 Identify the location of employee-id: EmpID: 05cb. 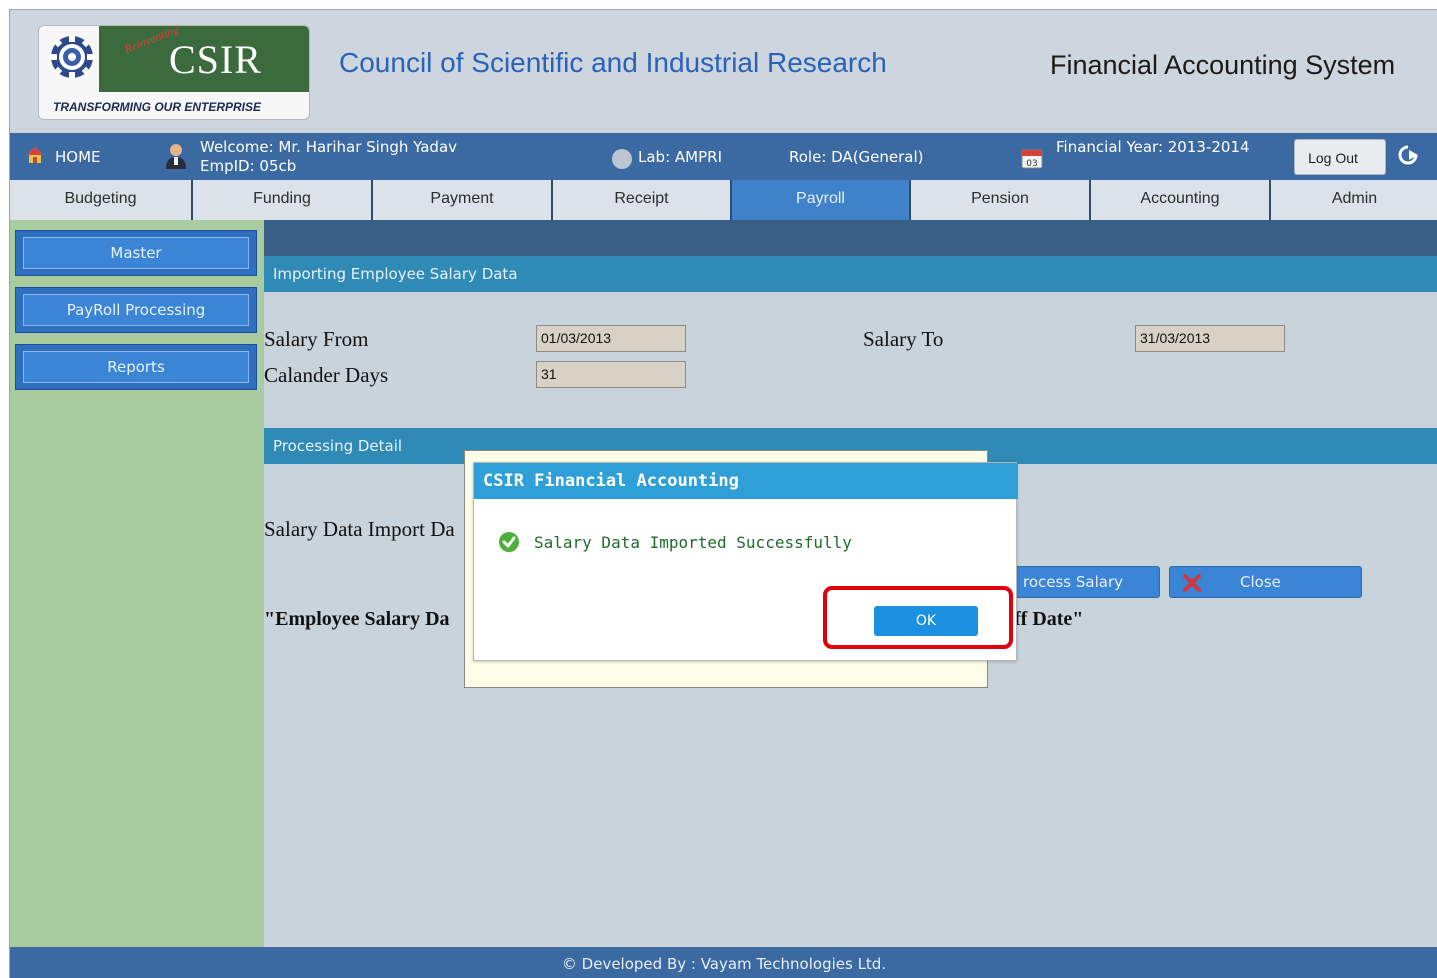
(248, 166).